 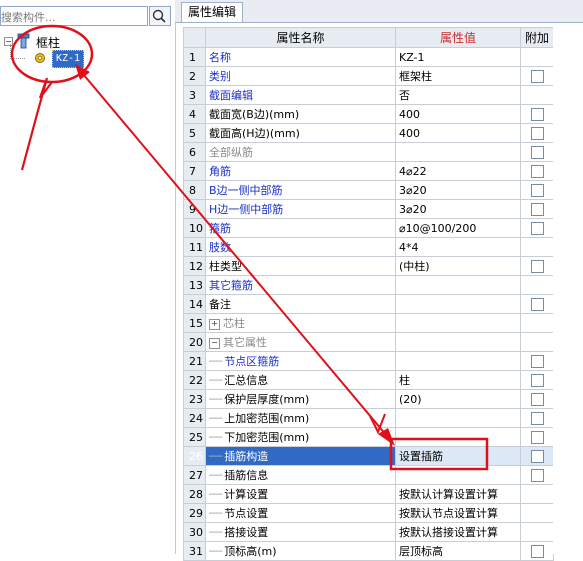 I want to click on table-row: 7 角筋 4⌀22, so click(x=368, y=171).